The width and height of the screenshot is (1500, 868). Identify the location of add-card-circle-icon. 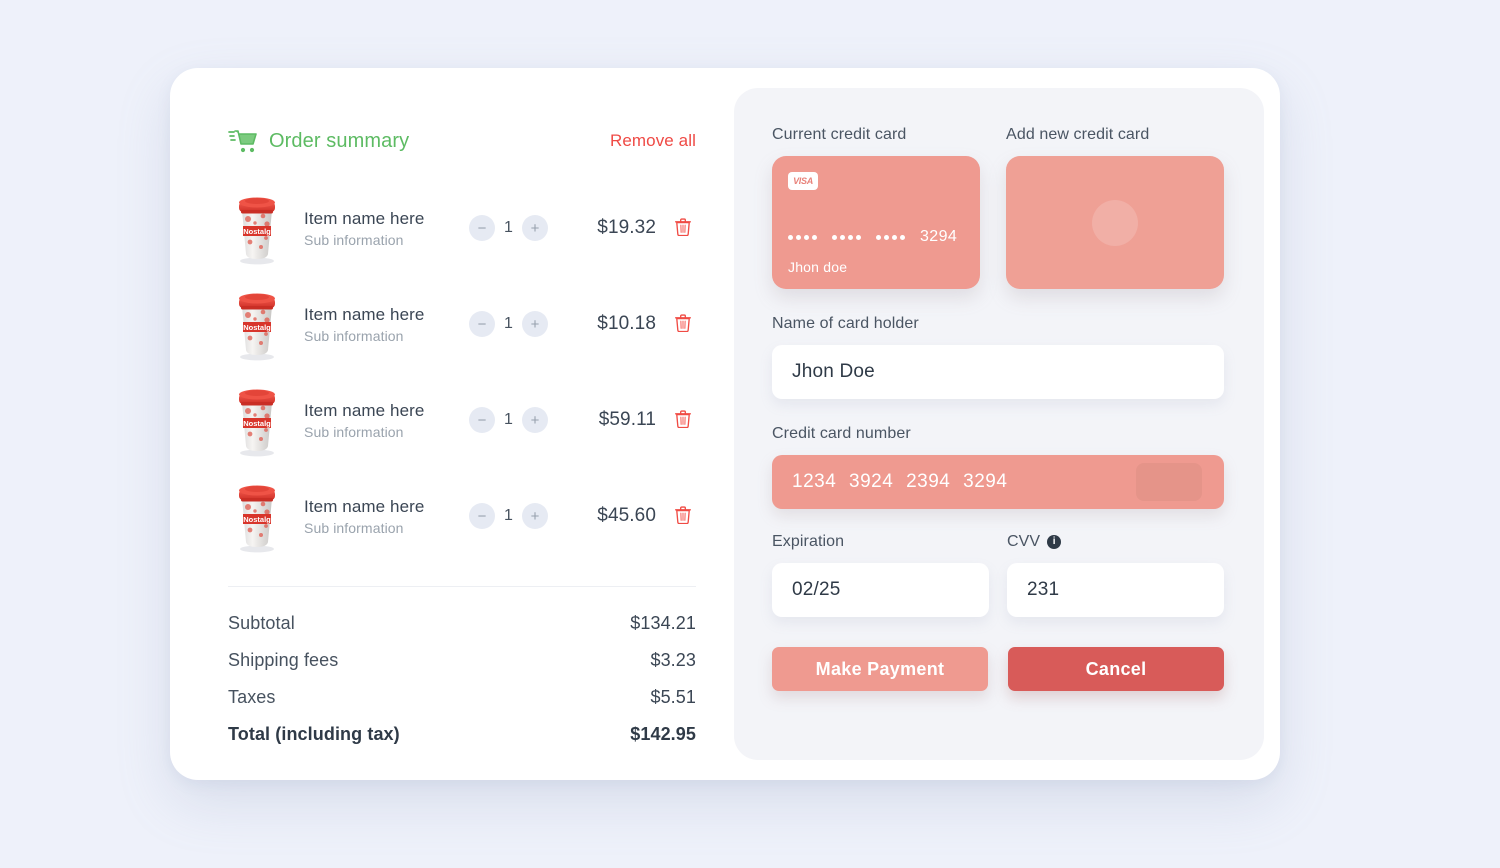
(1115, 222).